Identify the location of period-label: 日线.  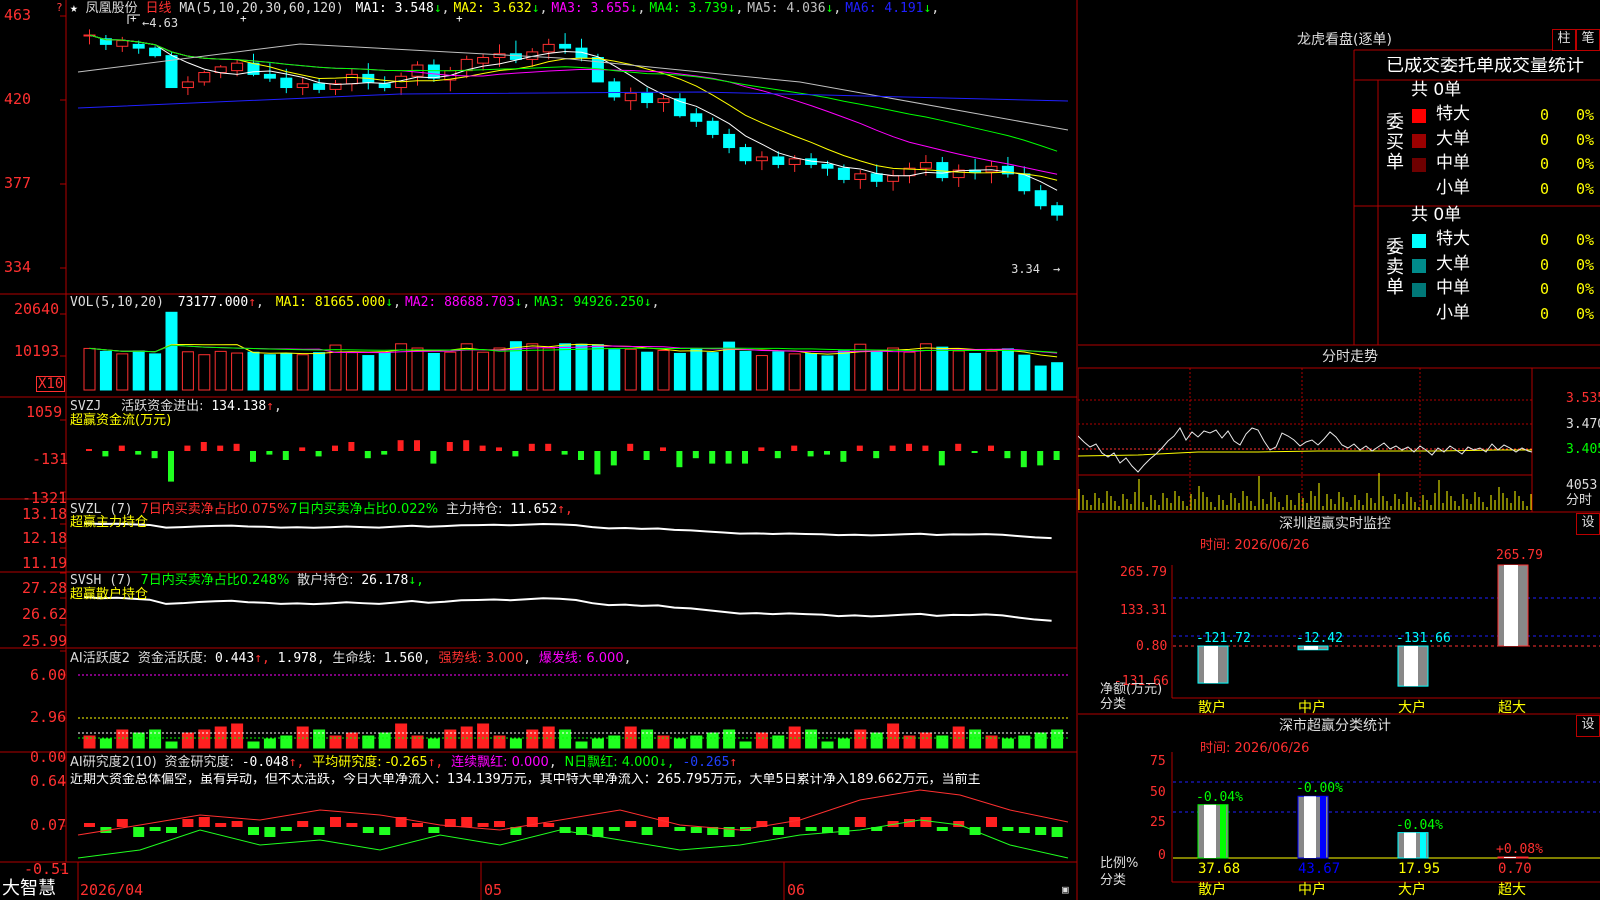
(159, 8).